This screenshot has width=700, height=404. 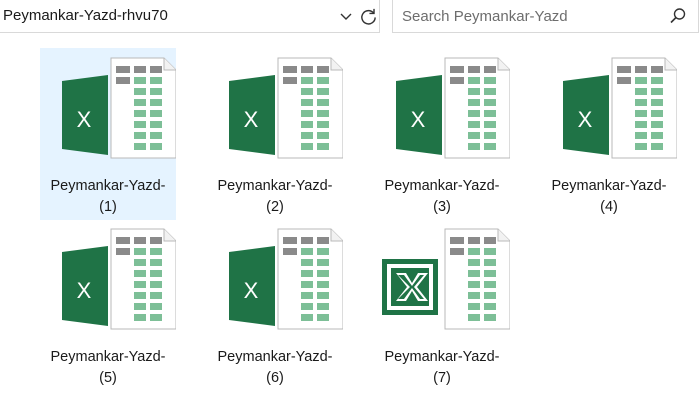 I want to click on file-item: X Peymankar-Yazd- (1), so click(x=108, y=134).